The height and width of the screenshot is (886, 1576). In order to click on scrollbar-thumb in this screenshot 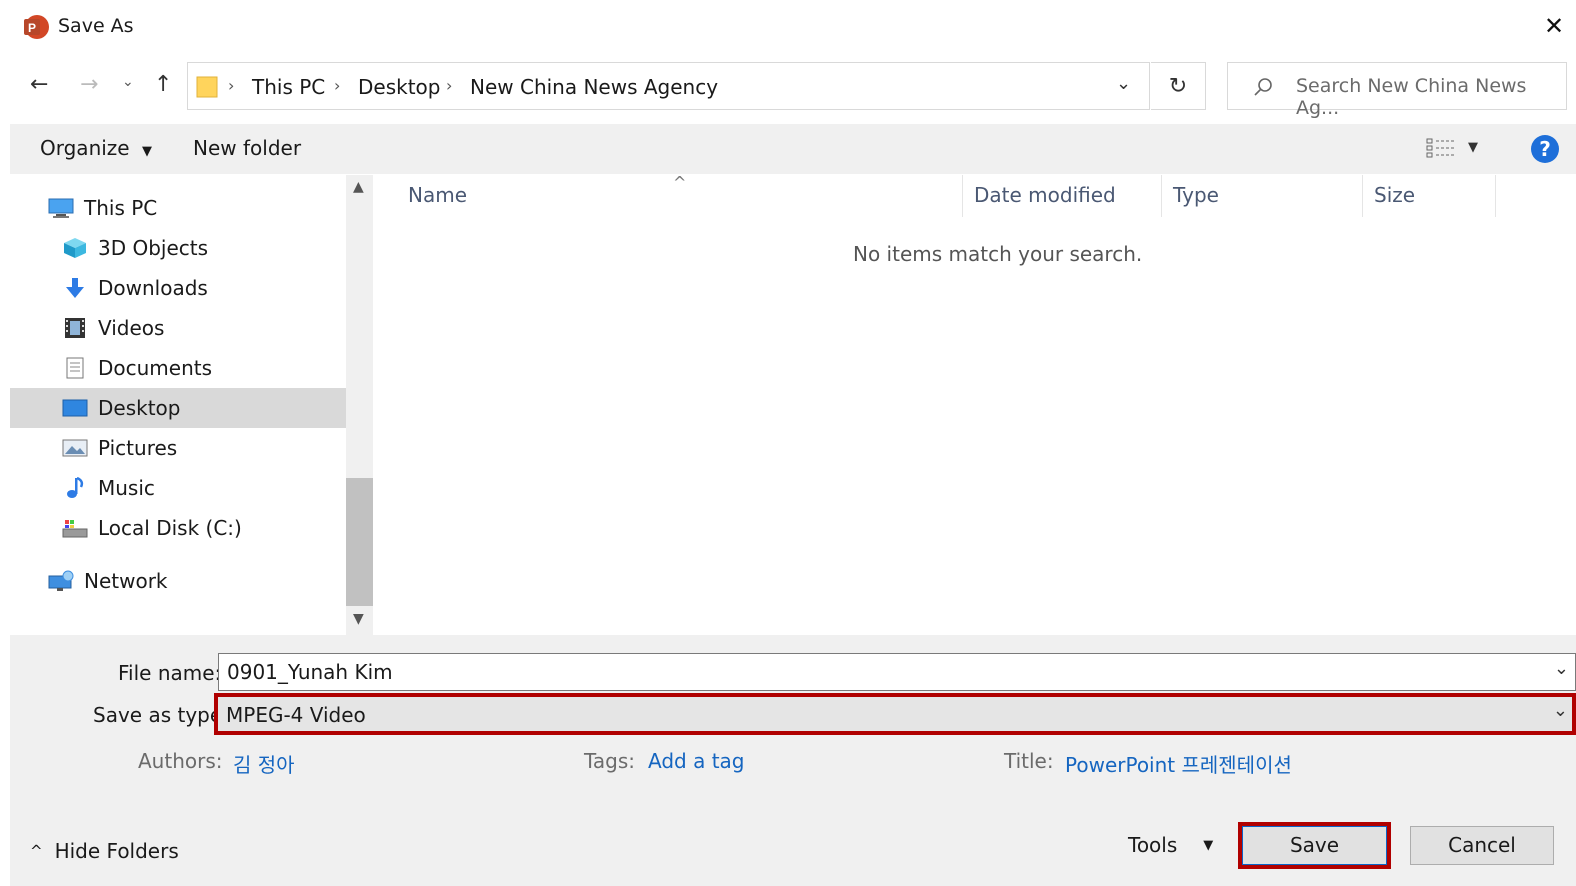, I will do `click(359, 542)`.